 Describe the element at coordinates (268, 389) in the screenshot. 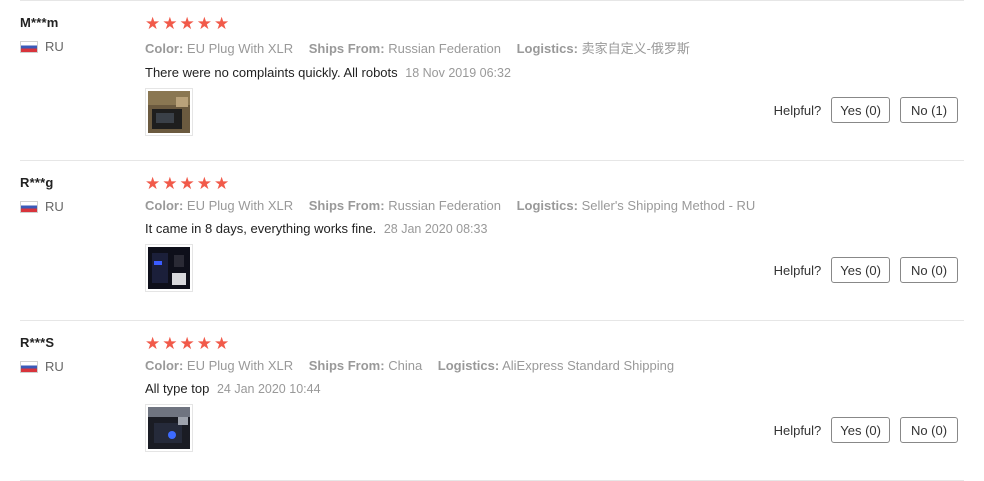

I see `review-date: 24 Jan 2020 10:44` at that location.